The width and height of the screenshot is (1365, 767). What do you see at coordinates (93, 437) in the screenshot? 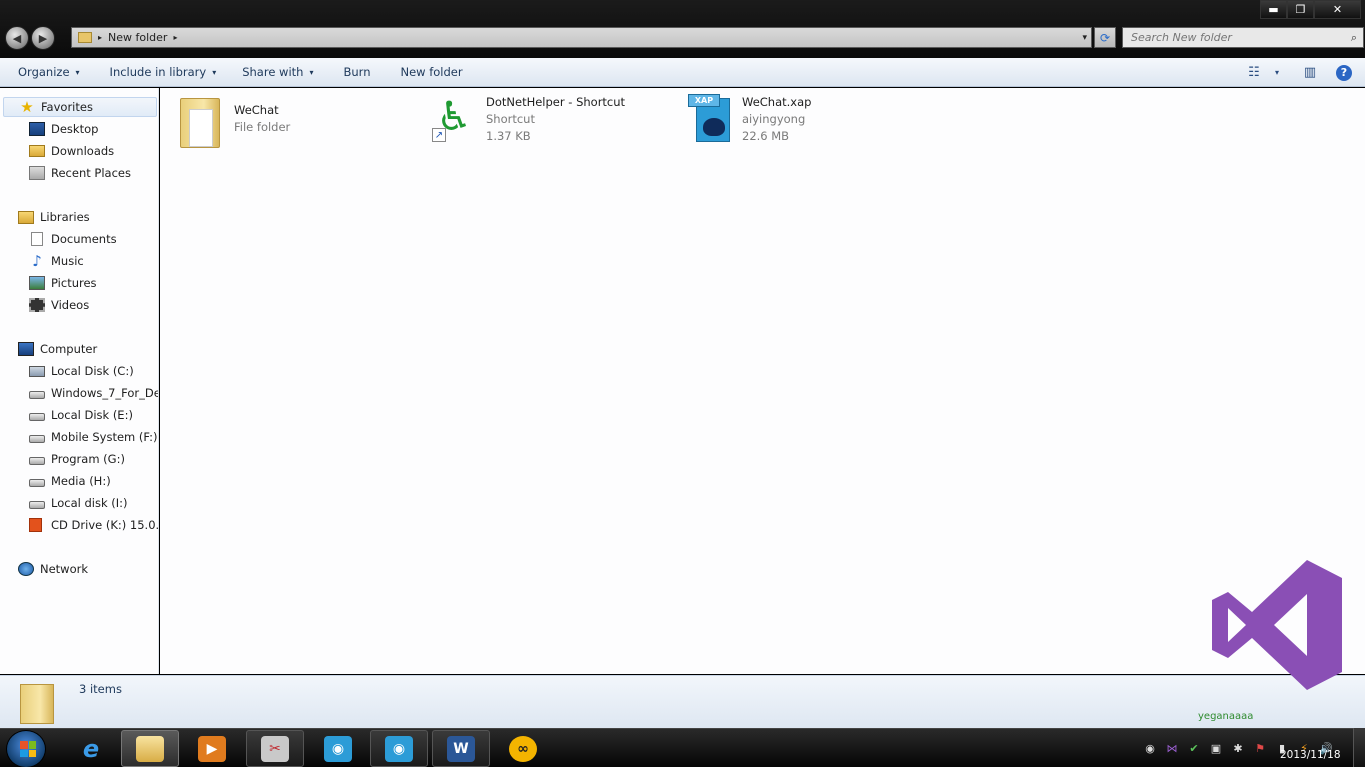
I see `nav-drive-f: Mobile System (F:)` at bounding box center [93, 437].